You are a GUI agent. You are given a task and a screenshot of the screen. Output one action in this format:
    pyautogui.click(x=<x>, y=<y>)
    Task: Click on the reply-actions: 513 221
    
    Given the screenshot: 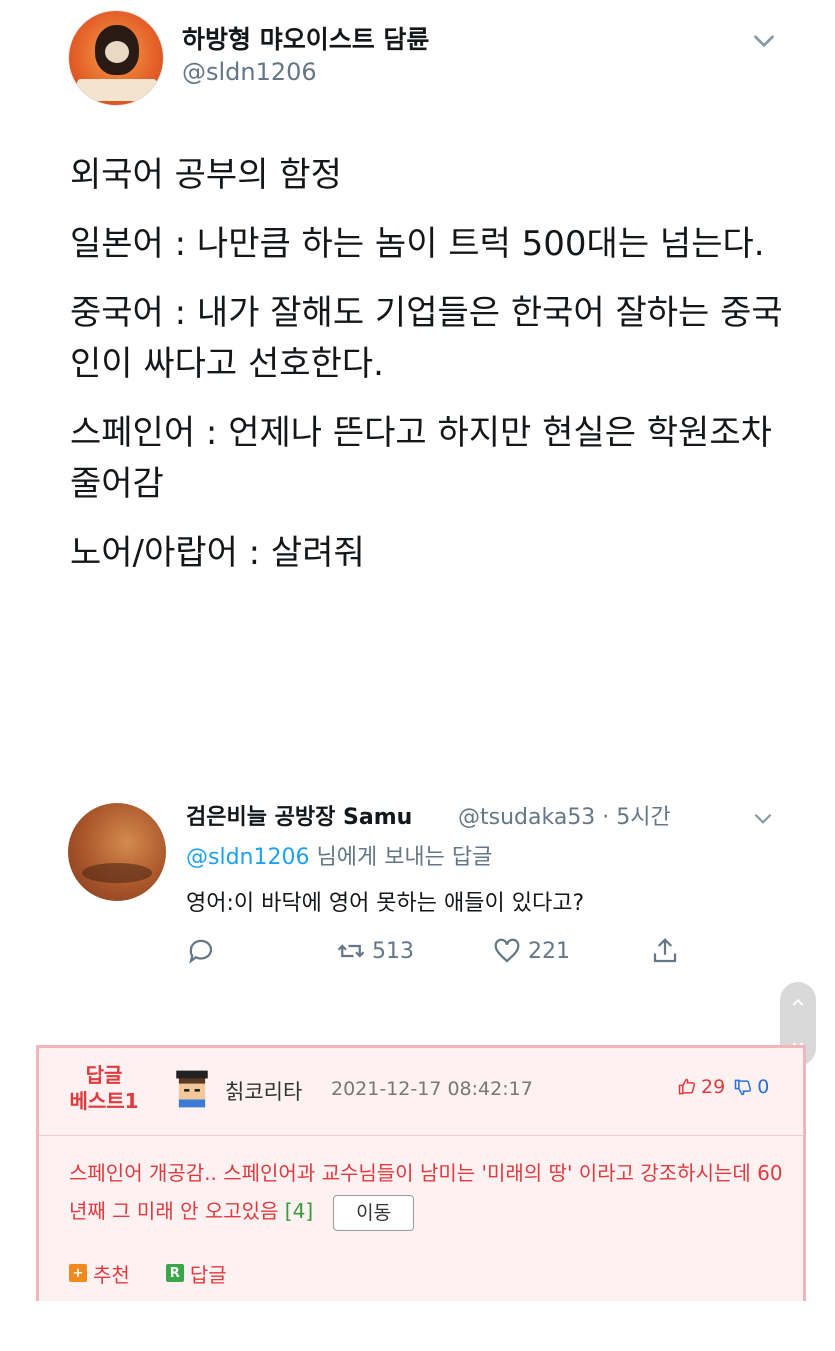 What is the action you would take?
    pyautogui.click(x=446, y=951)
    